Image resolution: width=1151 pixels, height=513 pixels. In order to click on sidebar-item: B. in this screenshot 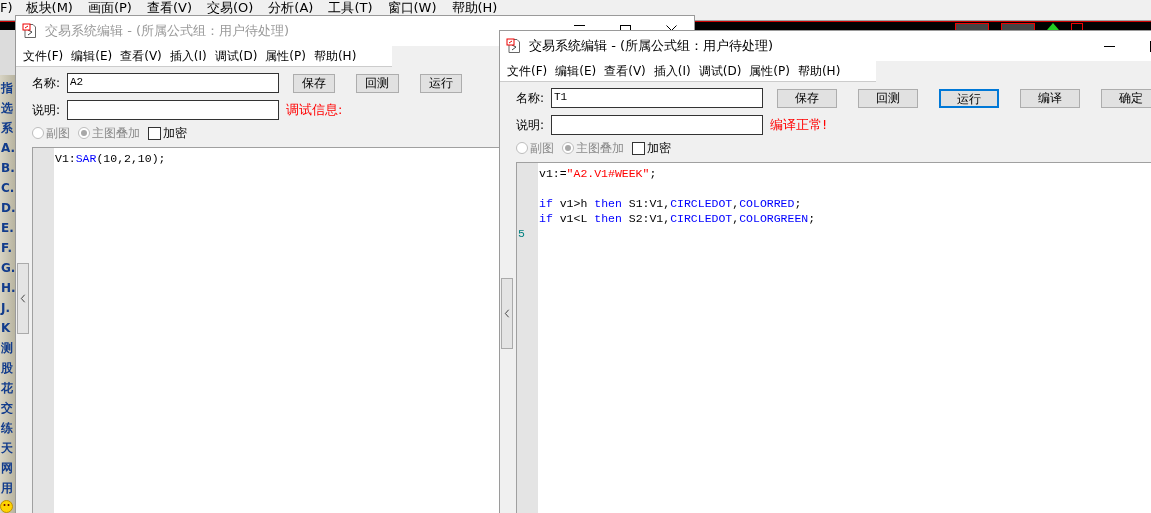, I will do `click(7, 168)`.